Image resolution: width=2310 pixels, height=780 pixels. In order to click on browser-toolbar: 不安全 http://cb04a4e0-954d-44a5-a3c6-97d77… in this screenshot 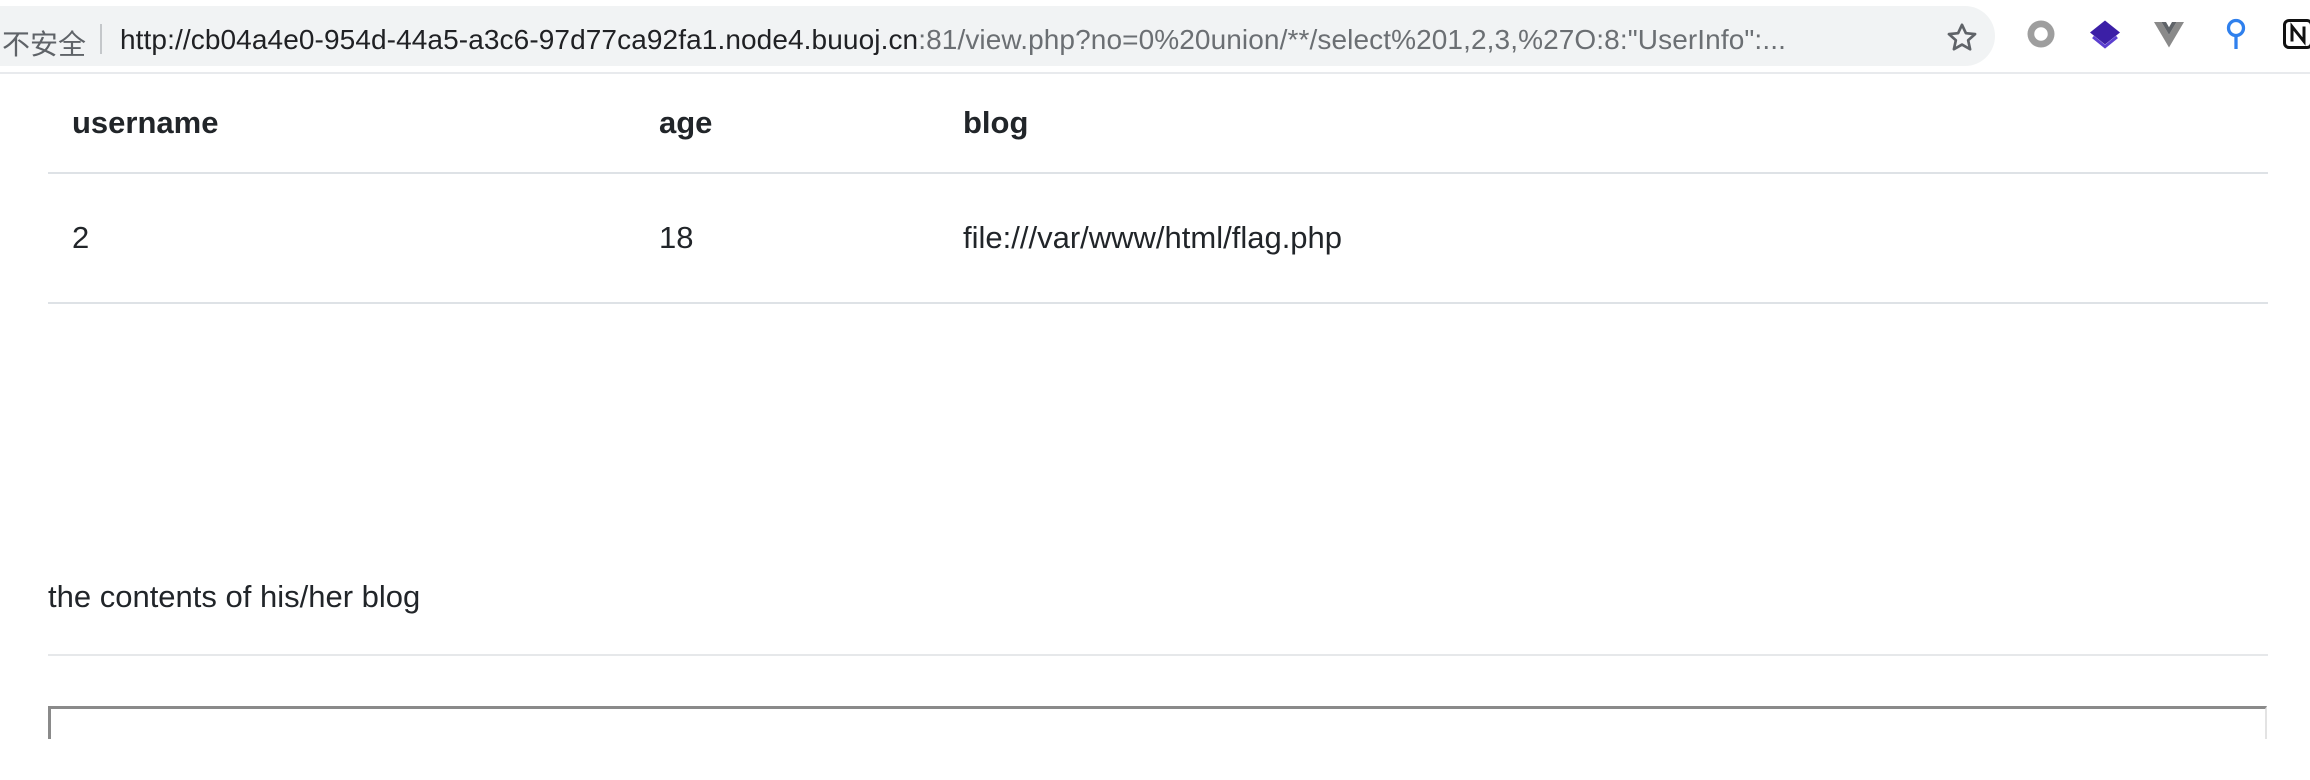, I will do `click(1155, 36)`.